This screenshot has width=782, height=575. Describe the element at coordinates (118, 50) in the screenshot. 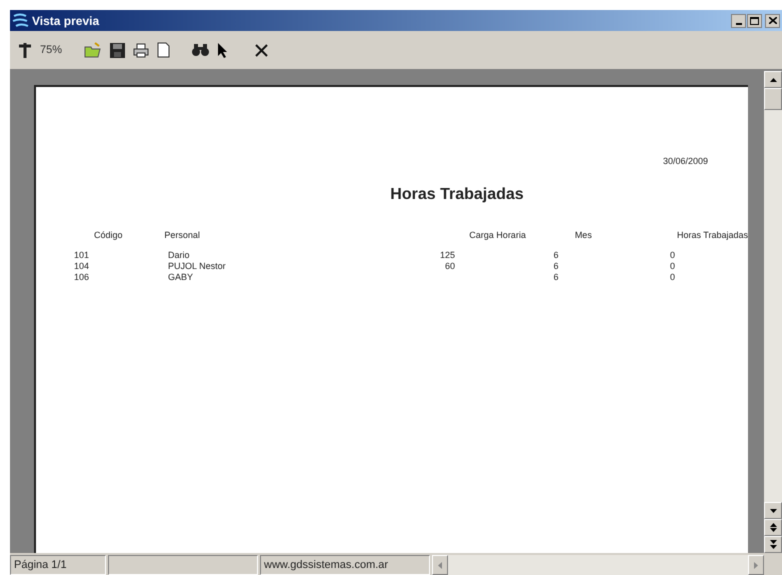

I see `save-icon` at that location.